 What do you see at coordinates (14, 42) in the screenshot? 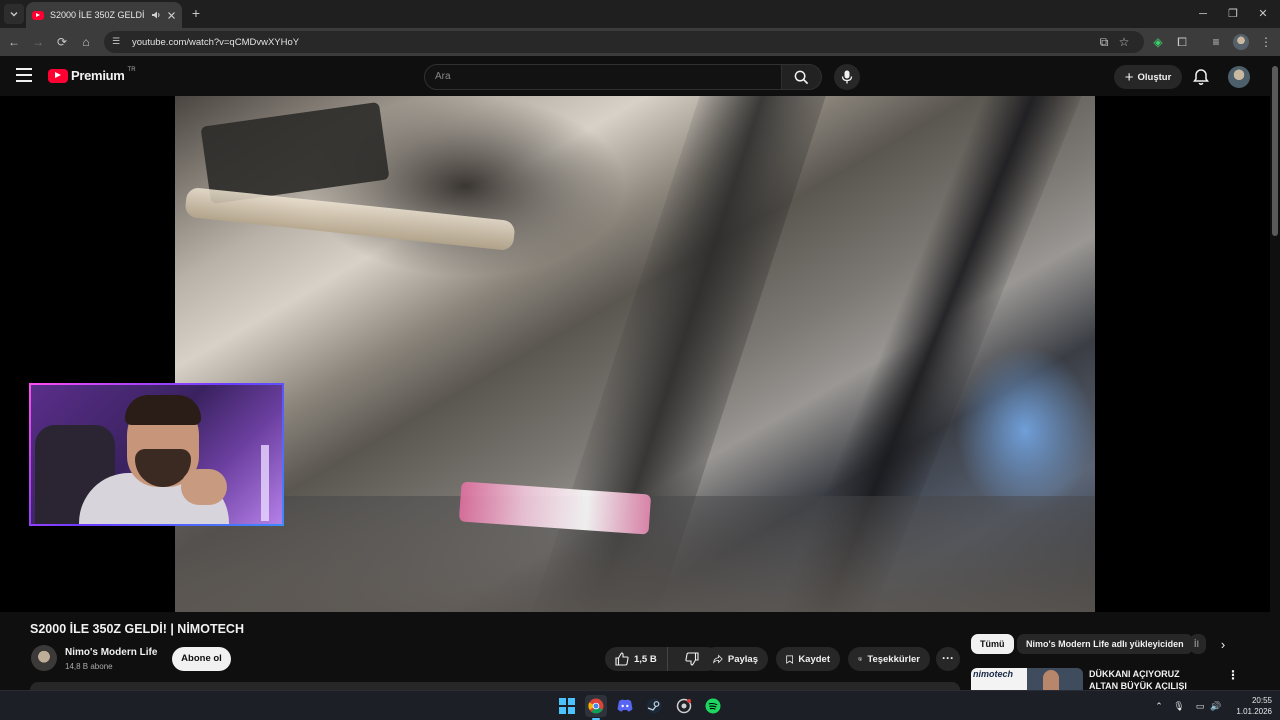
I see `back-arrow-icon: ←` at bounding box center [14, 42].